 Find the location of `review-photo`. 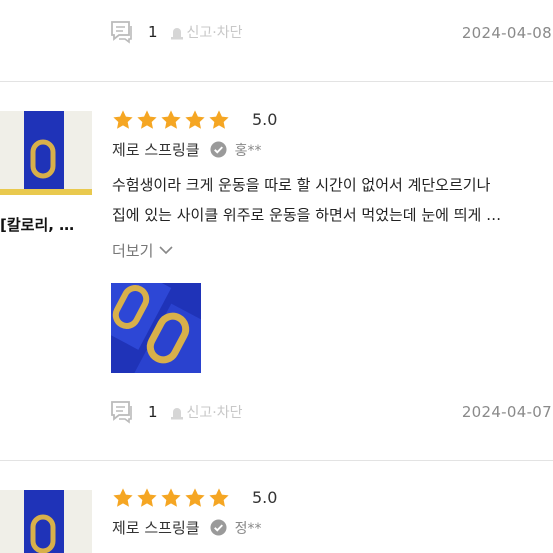

review-photo is located at coordinates (156, 328).